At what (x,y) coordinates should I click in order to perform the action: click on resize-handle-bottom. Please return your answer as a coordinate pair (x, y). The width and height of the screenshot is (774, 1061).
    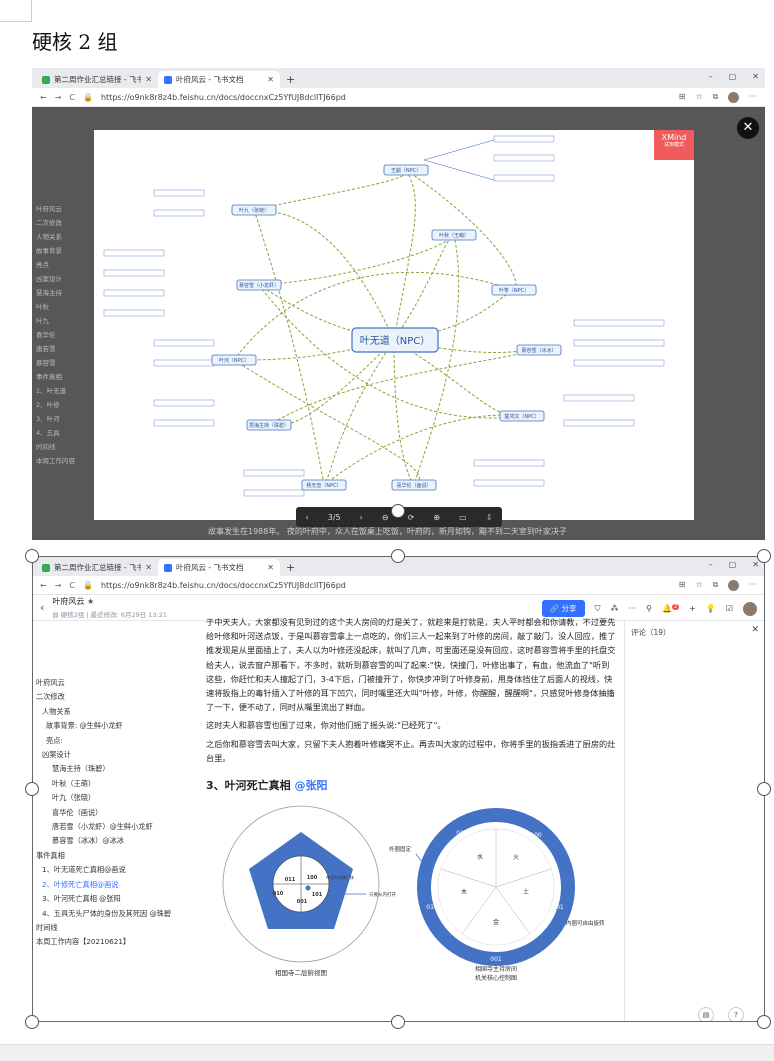
    Looking at the image, I should click on (398, 1022).